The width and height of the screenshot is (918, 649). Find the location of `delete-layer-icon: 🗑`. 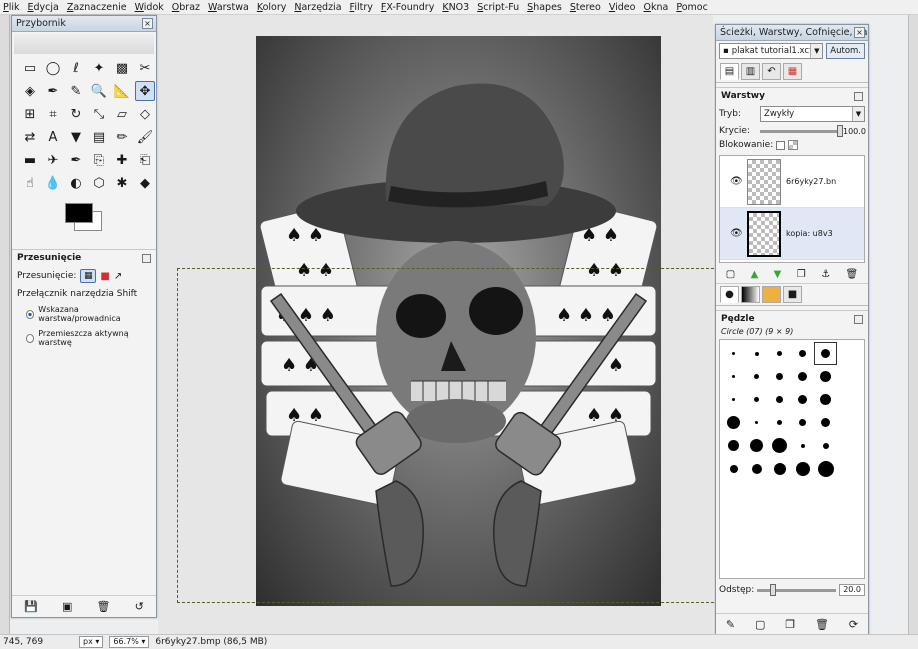

delete-layer-icon: 🗑 is located at coordinates (852, 274).